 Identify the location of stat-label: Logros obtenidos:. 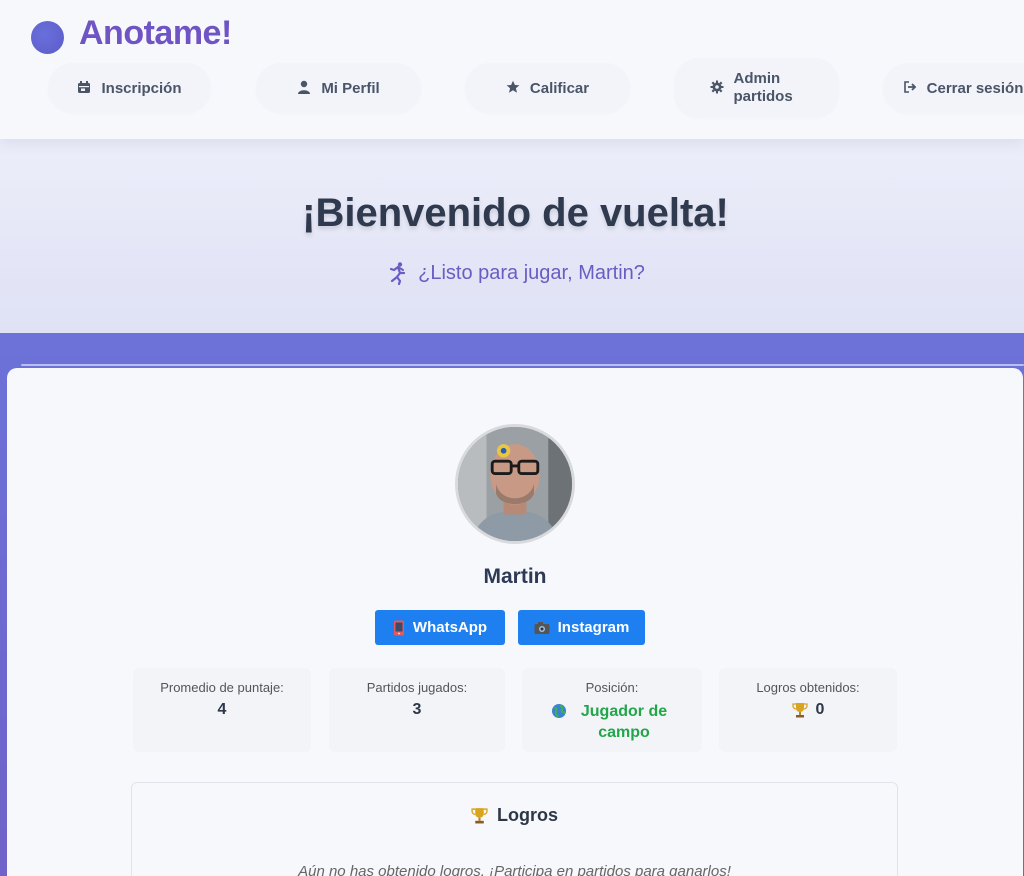
(808, 687).